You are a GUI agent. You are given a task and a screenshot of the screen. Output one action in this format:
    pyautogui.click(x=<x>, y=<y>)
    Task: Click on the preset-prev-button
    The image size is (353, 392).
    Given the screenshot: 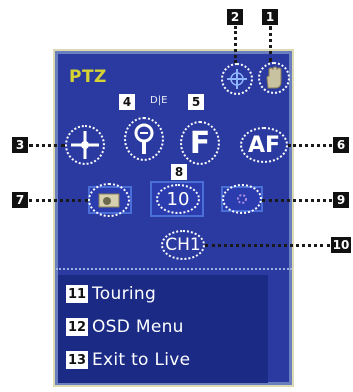 What is the action you would take?
    pyautogui.click(x=109, y=200)
    